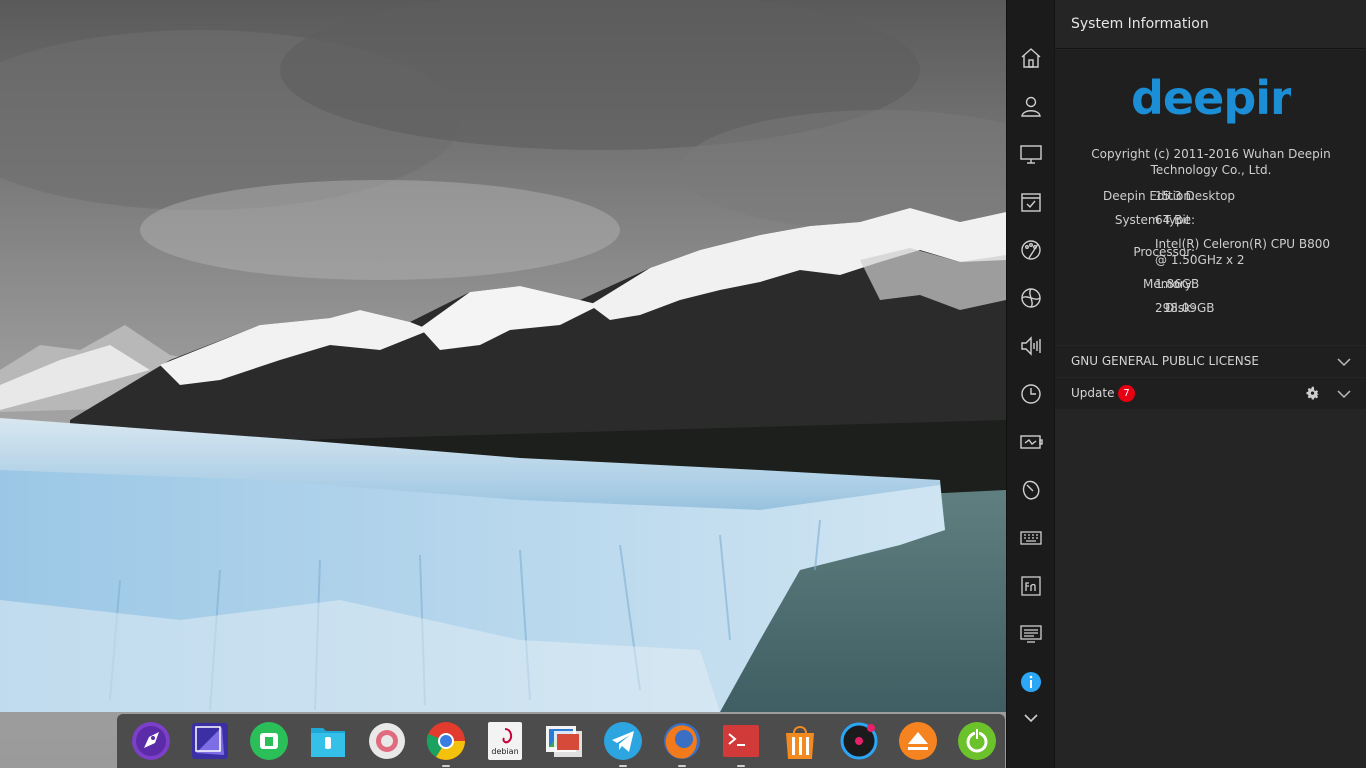  I want to click on gear-icon, so click(1312, 393).